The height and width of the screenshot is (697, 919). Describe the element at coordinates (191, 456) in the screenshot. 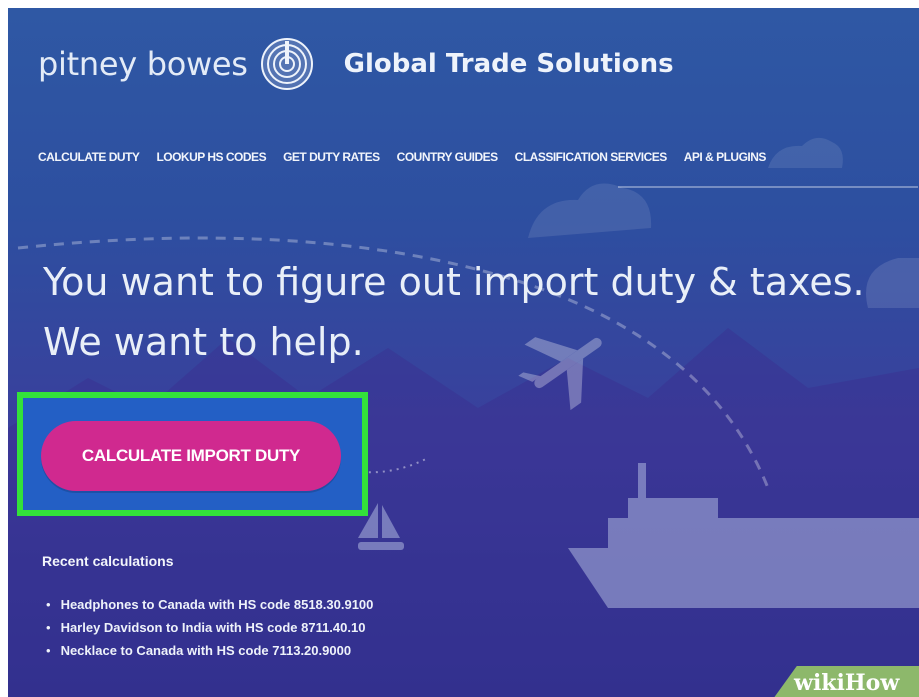

I see `calculate-import-duty-button: CALCULATE IMPORT DUTY` at that location.